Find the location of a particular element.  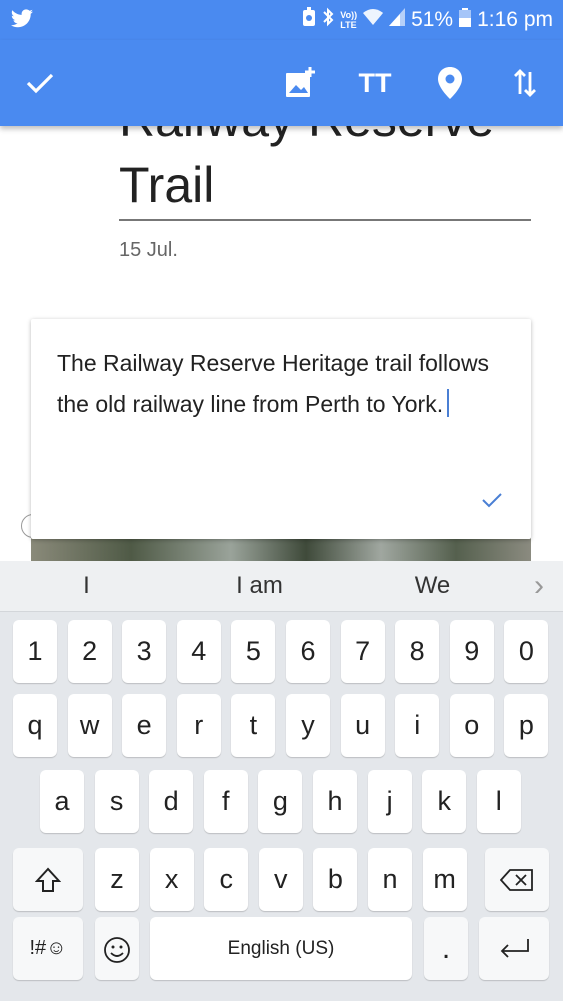

letter-key-r: r is located at coordinates (198, 725).